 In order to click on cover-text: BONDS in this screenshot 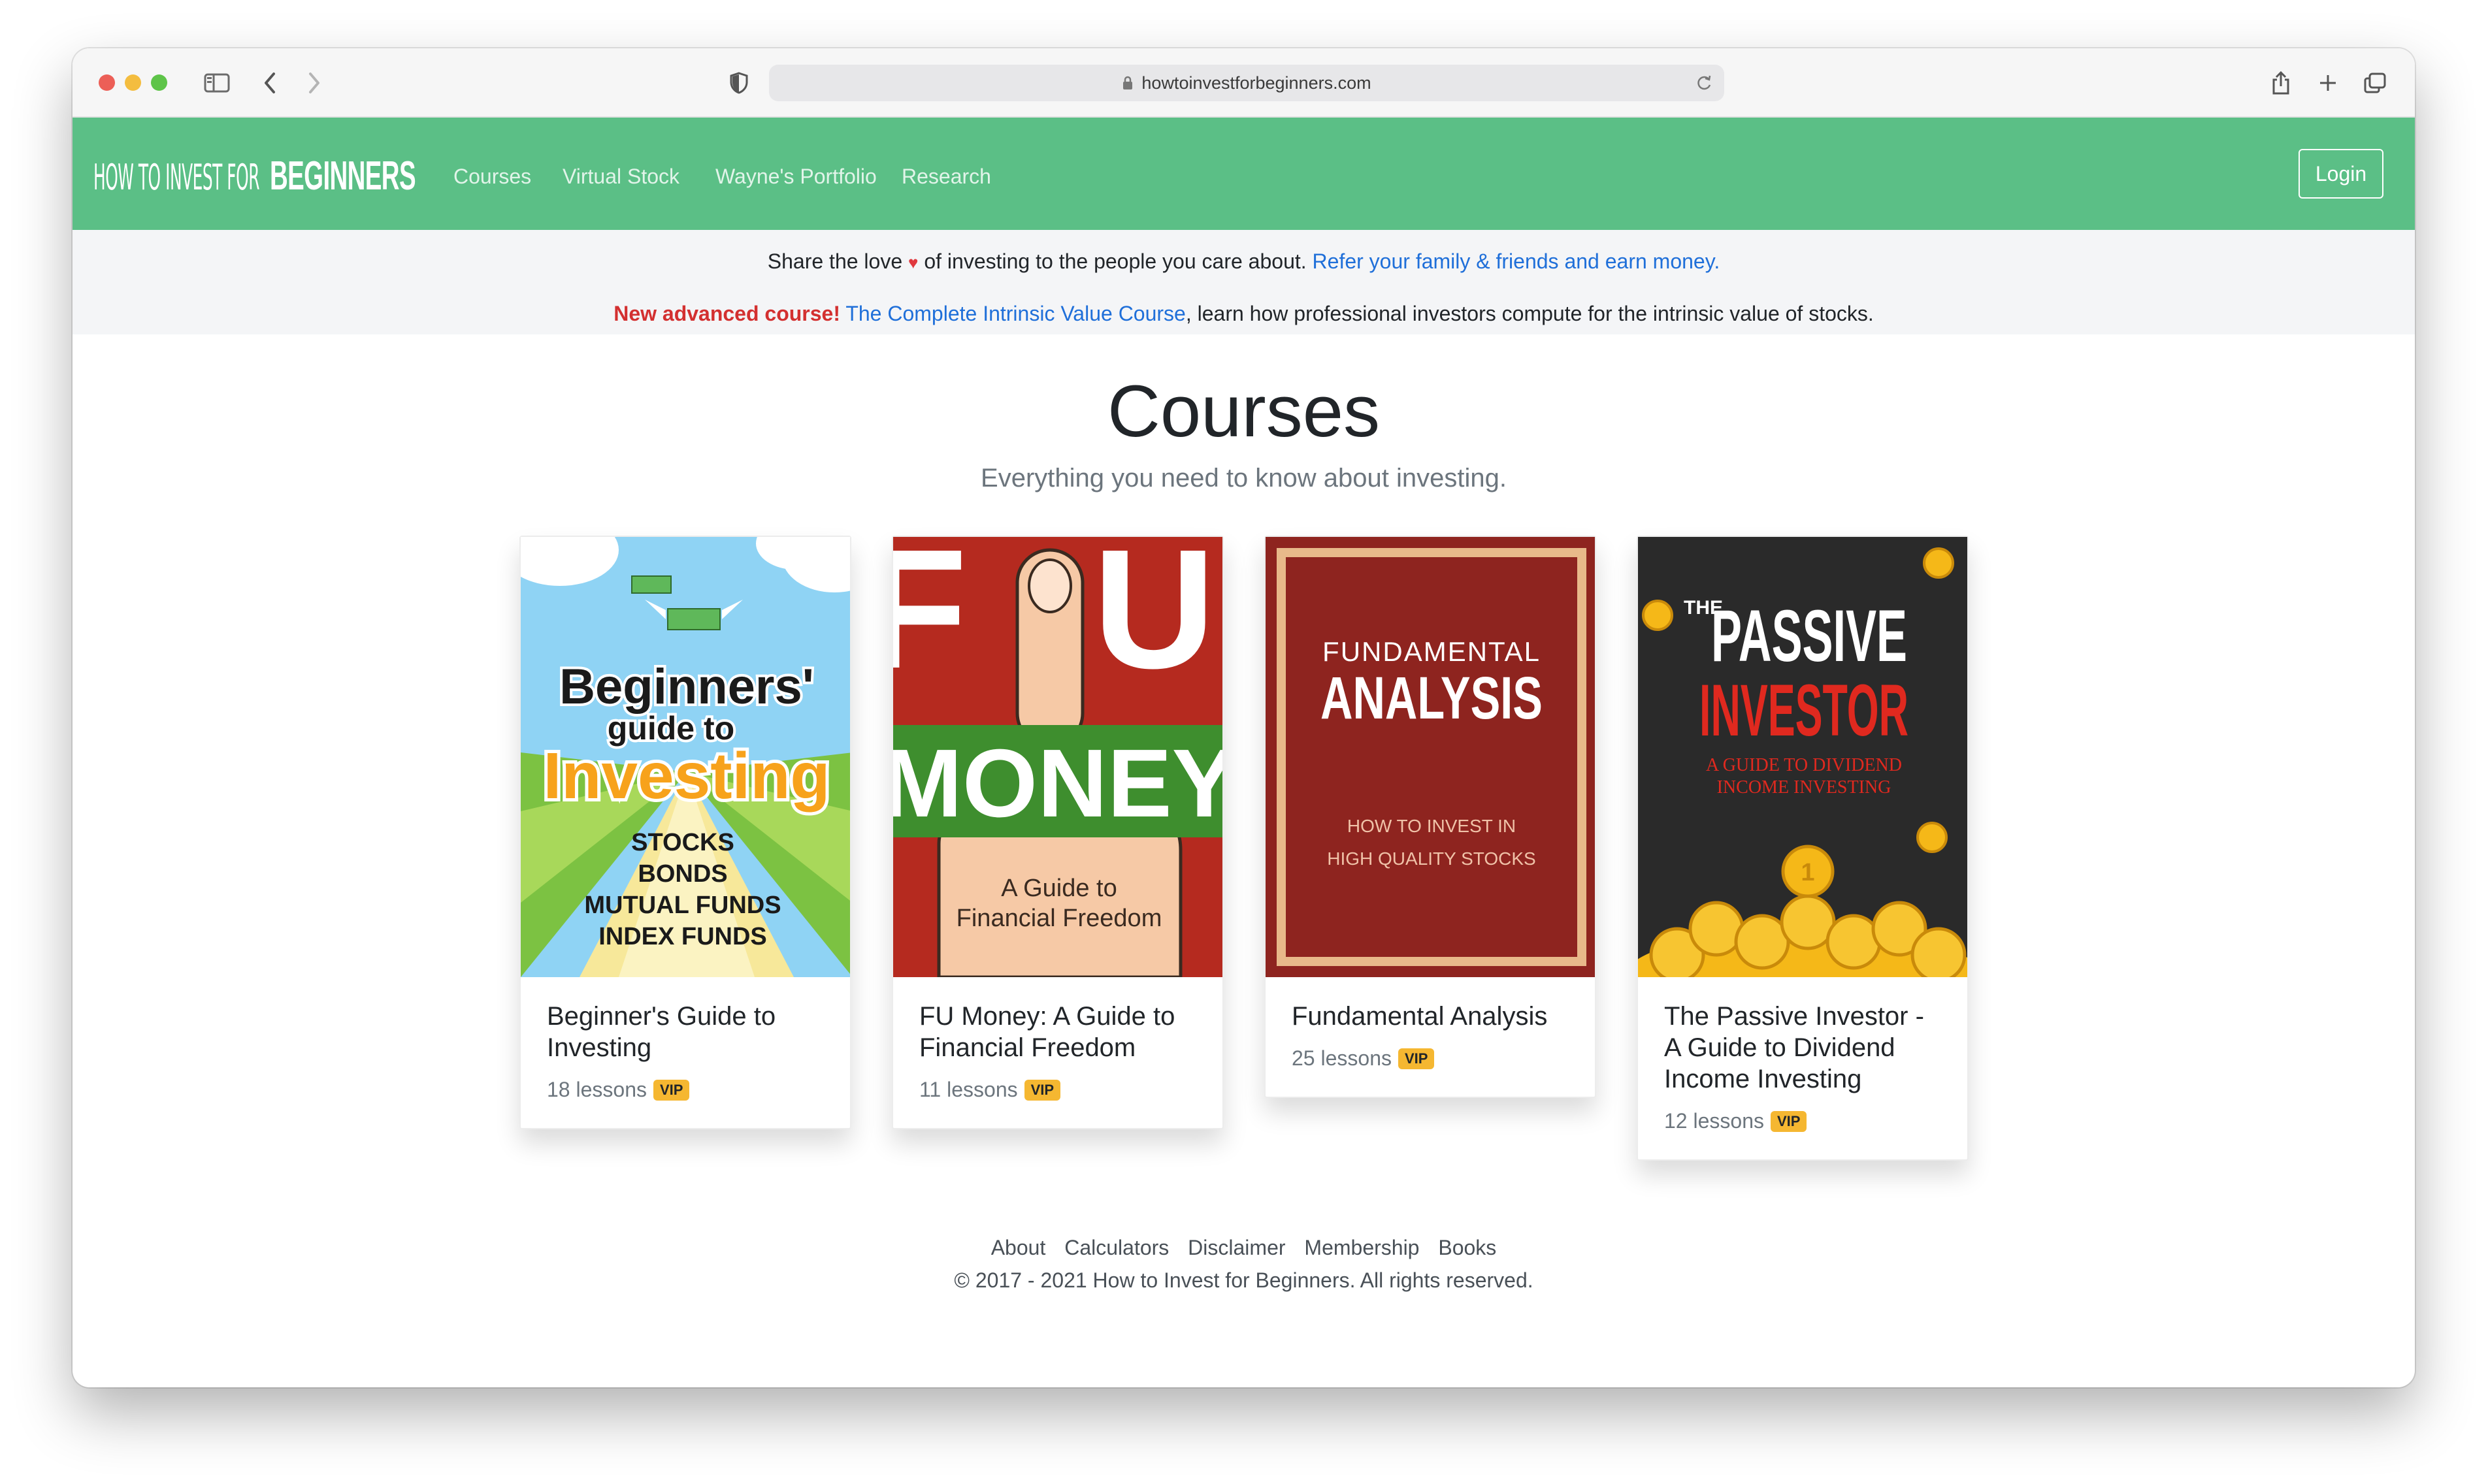, I will do `click(683, 874)`.